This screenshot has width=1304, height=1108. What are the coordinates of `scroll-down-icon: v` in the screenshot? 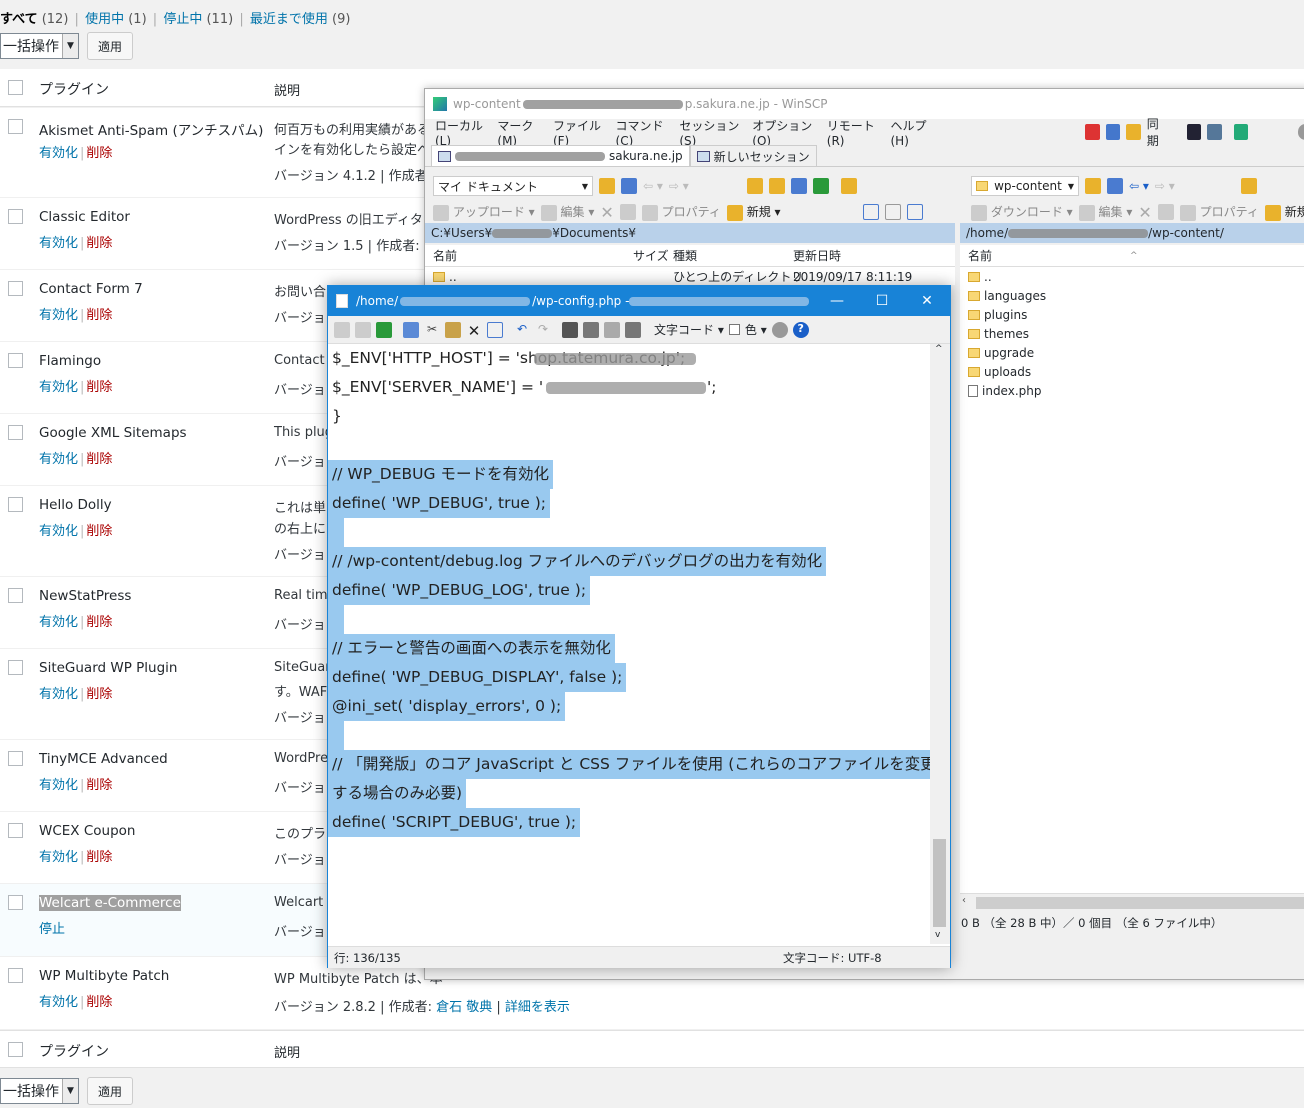 It's located at (937, 935).